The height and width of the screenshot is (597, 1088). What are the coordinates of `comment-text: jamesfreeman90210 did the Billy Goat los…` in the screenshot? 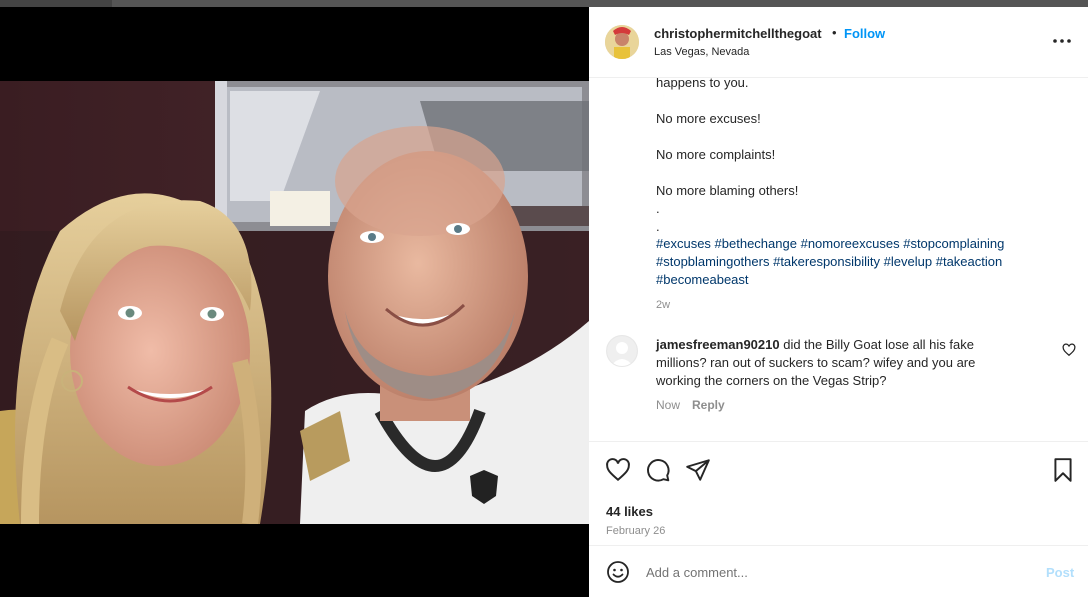 It's located at (836, 363).